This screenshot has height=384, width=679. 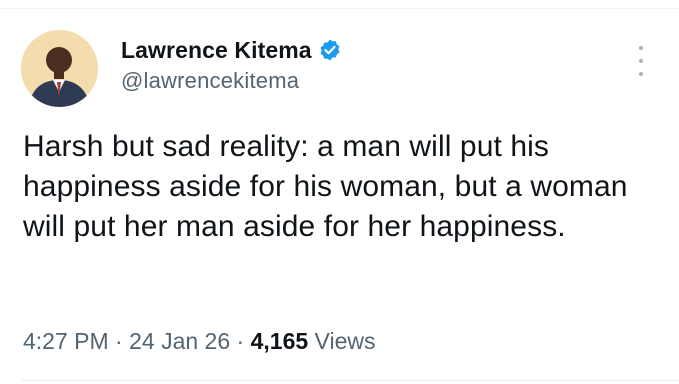 I want to click on name-row: Lawrence Kitema, so click(x=231, y=50).